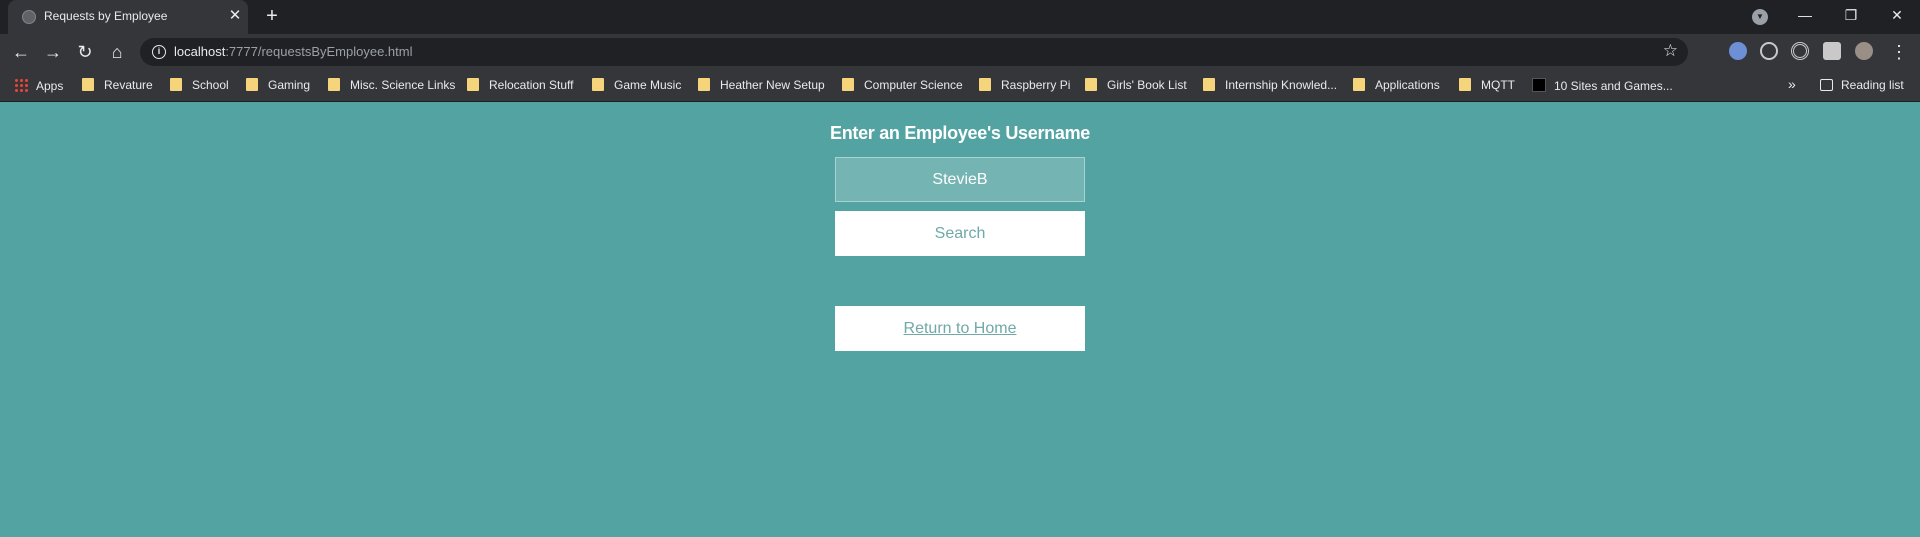 This screenshot has height=537, width=1920. I want to click on bookmark-folder: Computer Science, so click(902, 87).